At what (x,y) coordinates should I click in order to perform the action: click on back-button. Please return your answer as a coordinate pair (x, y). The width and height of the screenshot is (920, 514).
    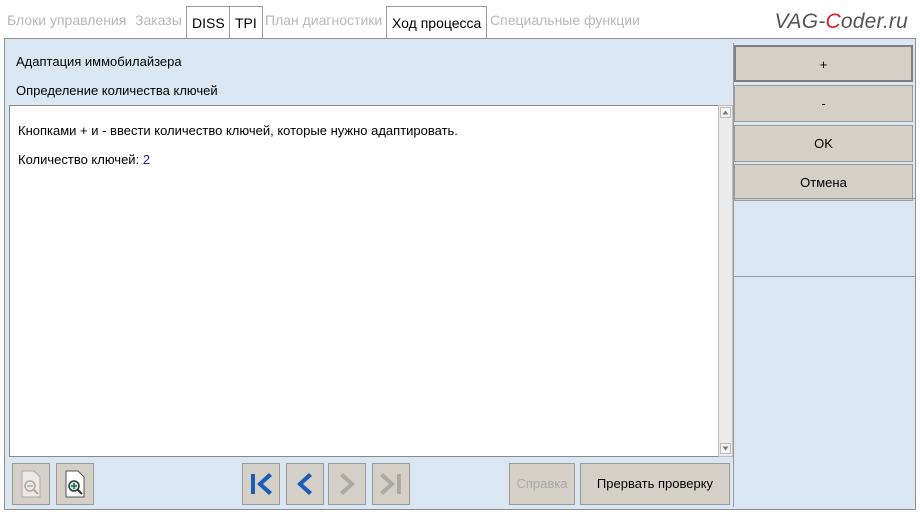
    Looking at the image, I should click on (305, 484).